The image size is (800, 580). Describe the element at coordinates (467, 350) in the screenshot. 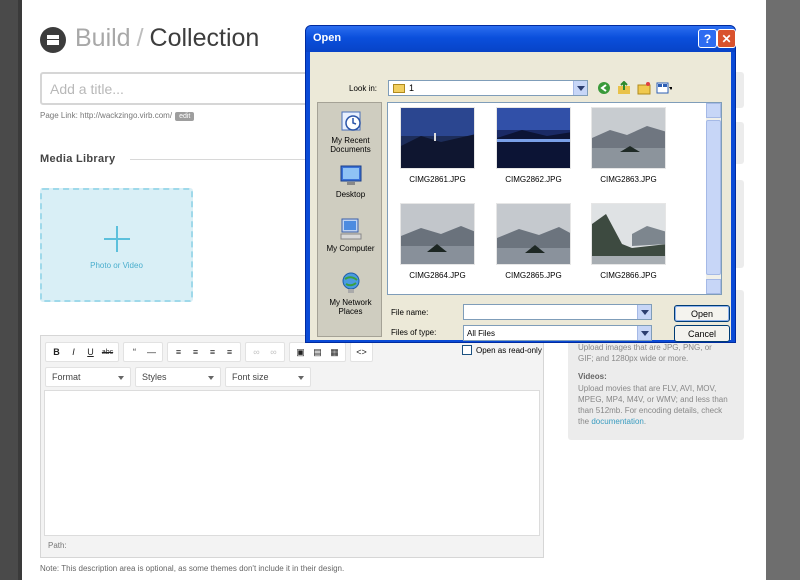

I see `read-only-checkbox` at that location.